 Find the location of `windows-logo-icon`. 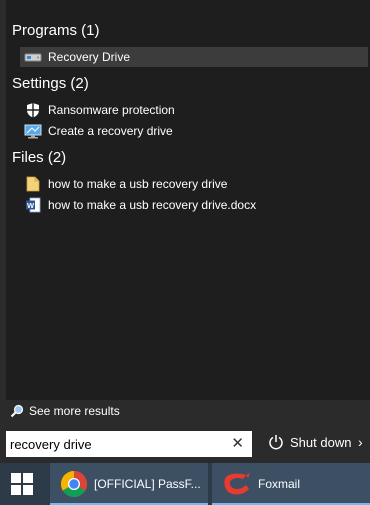

windows-logo-icon is located at coordinates (22, 484).